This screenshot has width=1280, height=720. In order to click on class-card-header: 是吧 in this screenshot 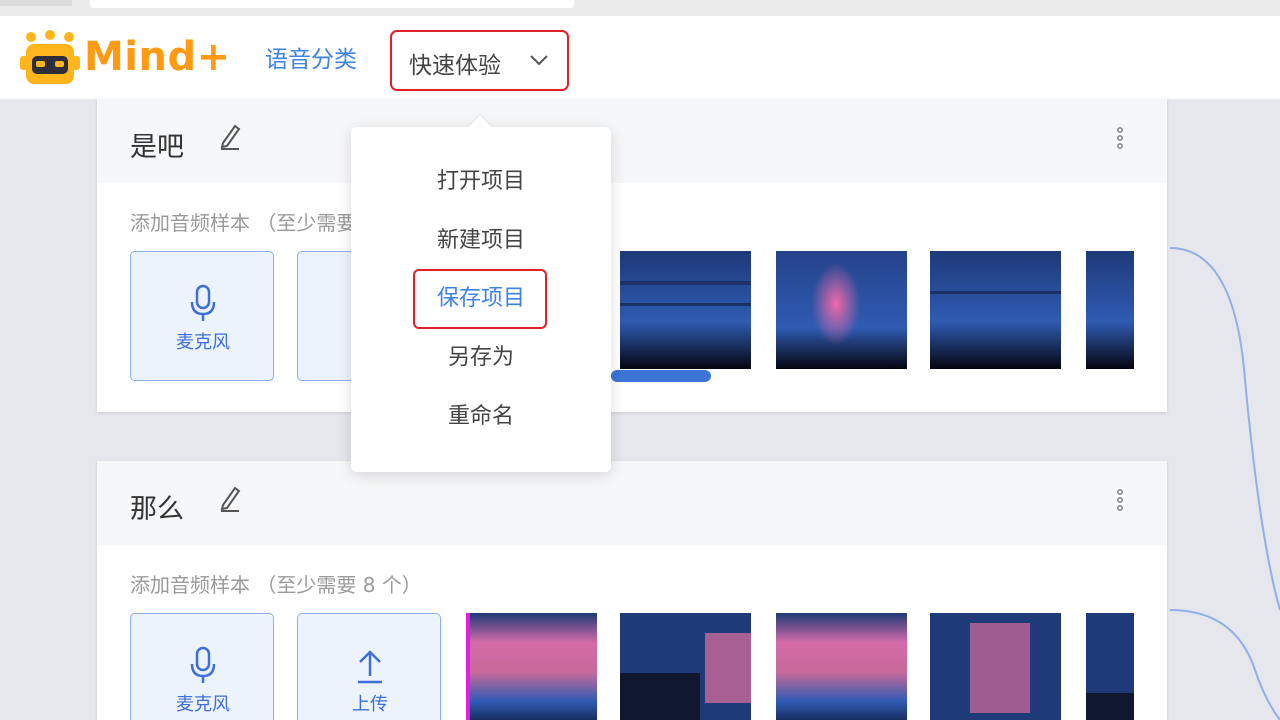, I will do `click(632, 141)`.